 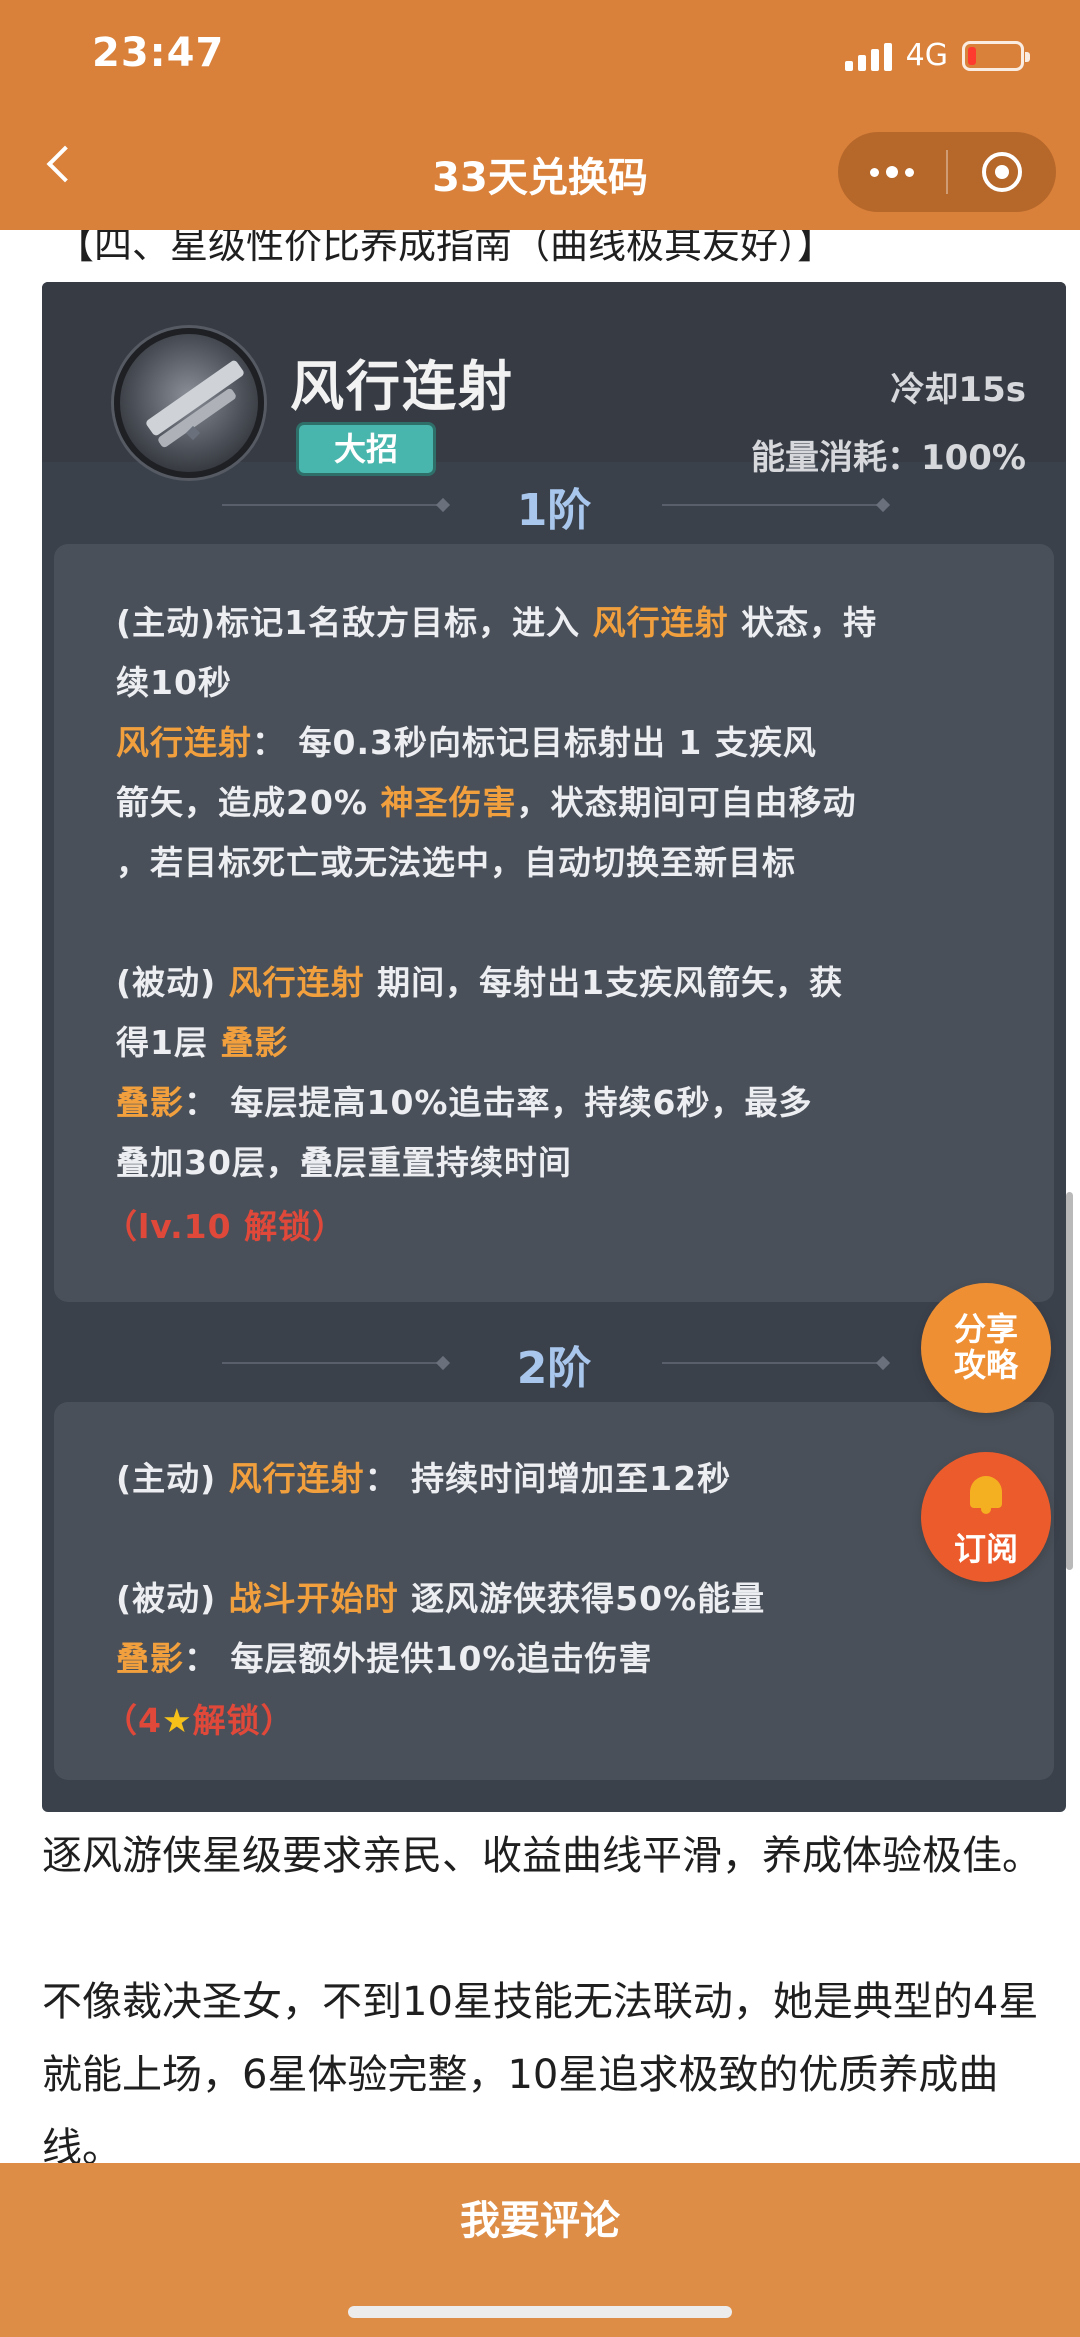 I want to click on tier-1-line: 箭矢，造成20% 神圣伤害，状态期间可自由移动, so click(x=486, y=800).